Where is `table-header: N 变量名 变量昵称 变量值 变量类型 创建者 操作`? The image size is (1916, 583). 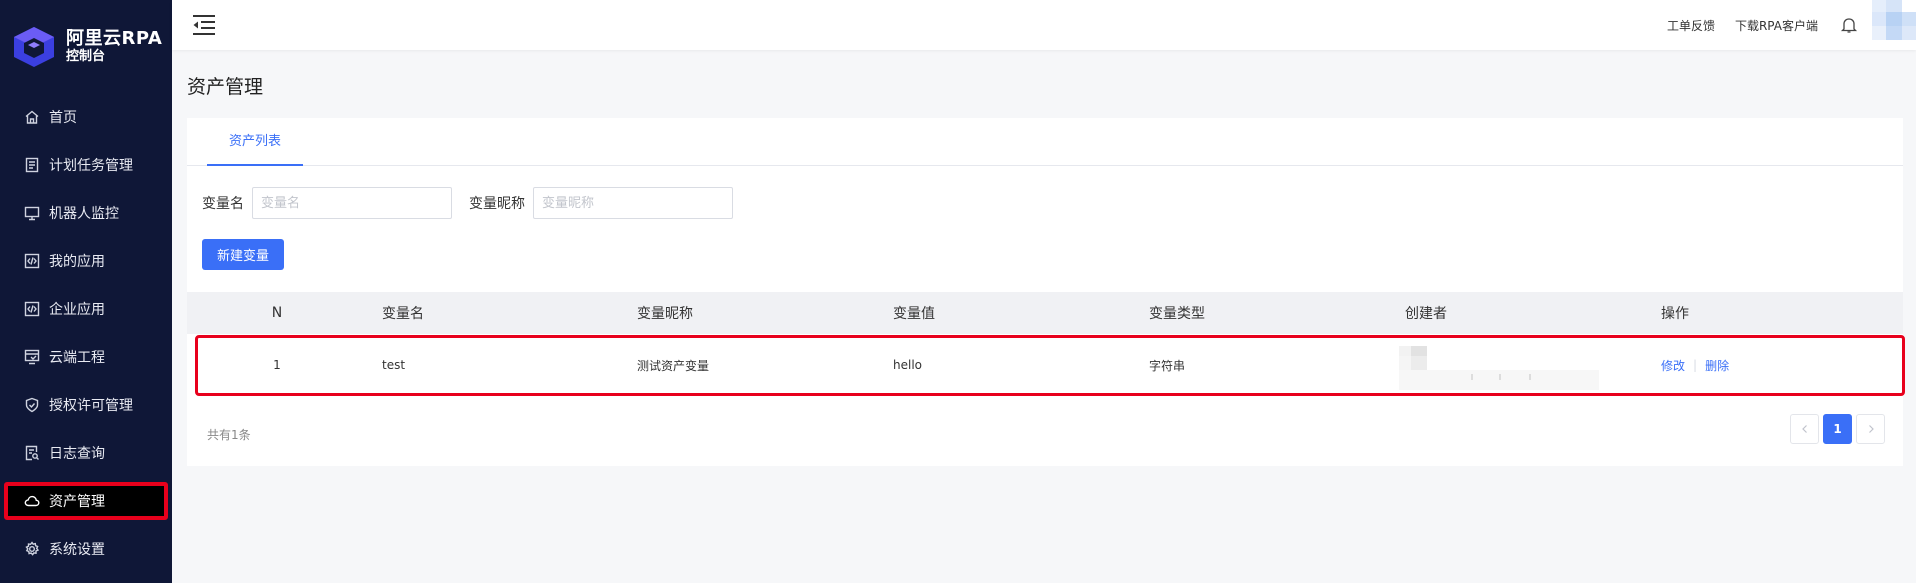 table-header: N 变量名 变量昵称 变量值 变量类型 创建者 操作 is located at coordinates (1045, 313).